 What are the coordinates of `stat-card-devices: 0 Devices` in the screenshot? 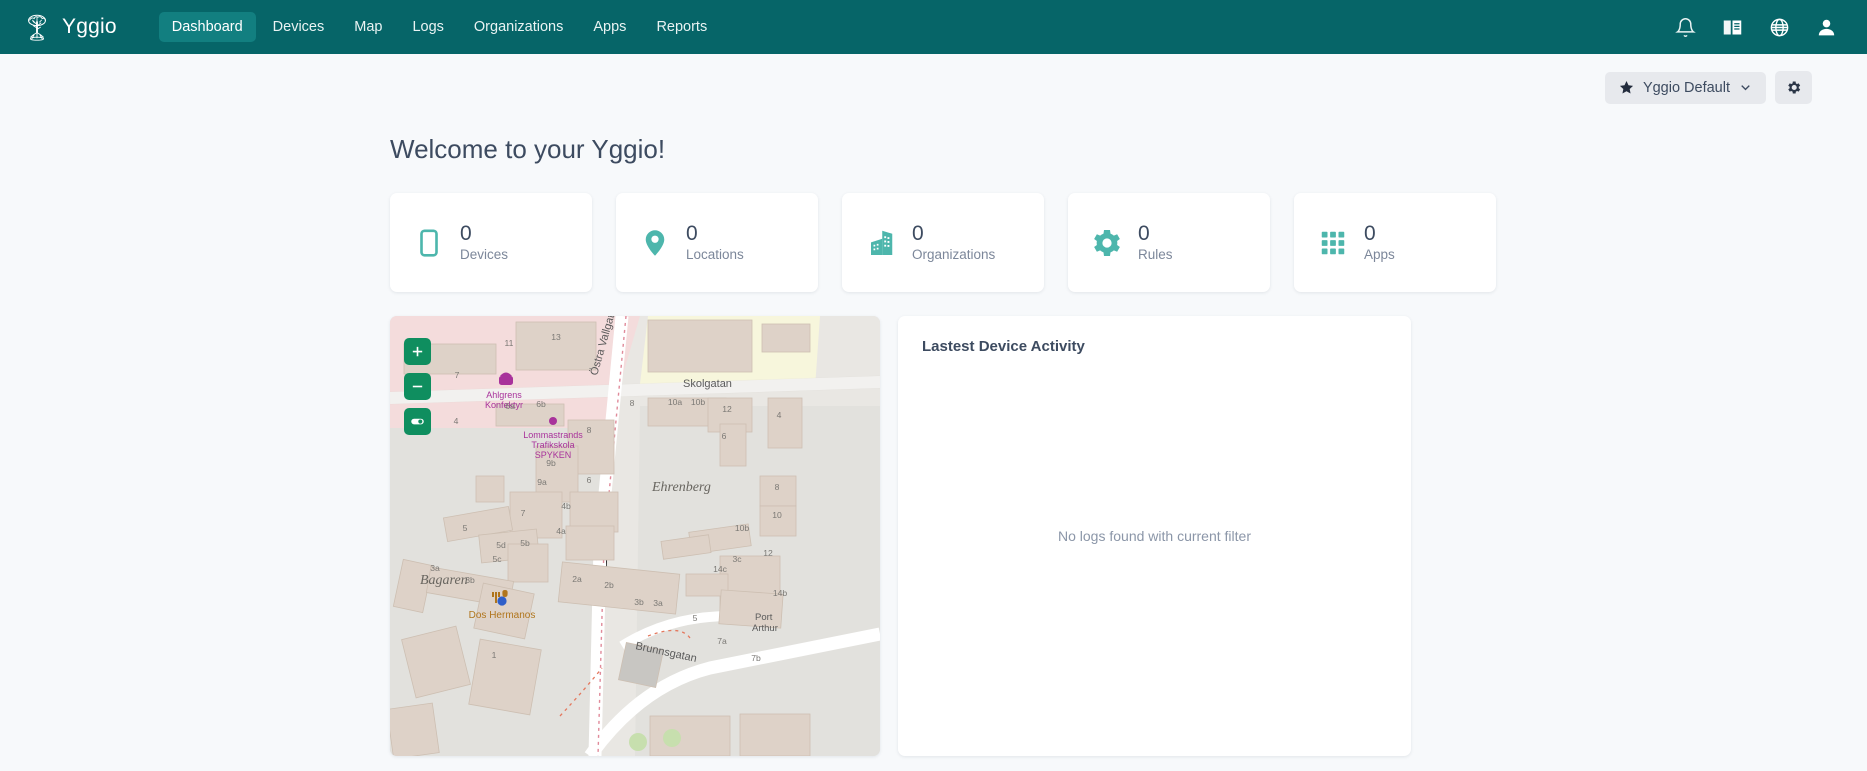 It's located at (491, 242).